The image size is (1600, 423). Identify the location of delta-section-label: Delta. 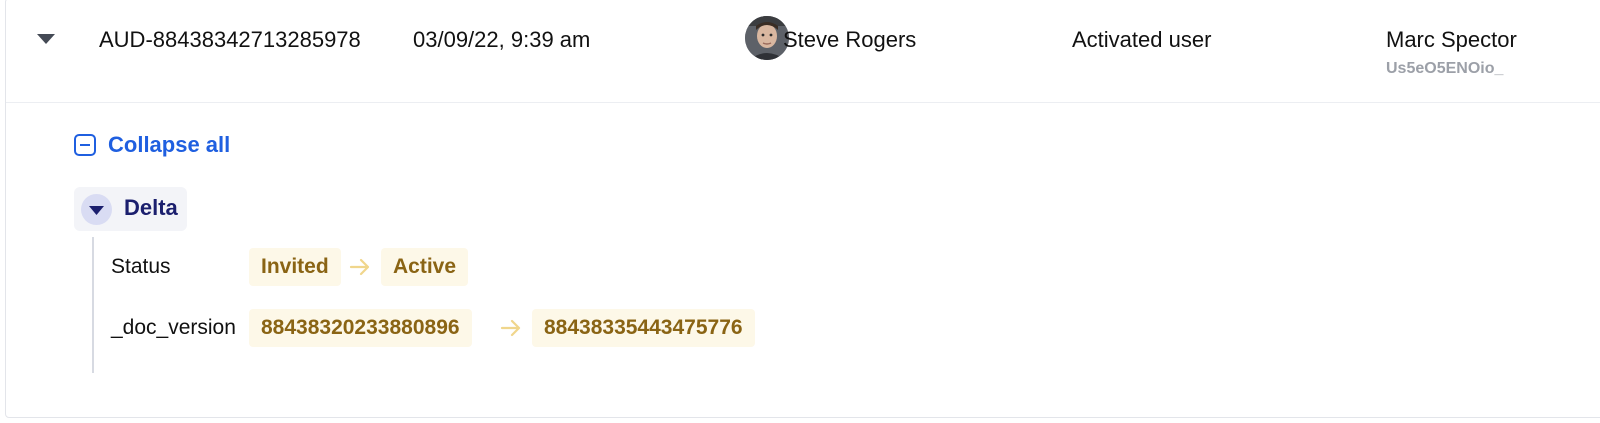
(151, 207).